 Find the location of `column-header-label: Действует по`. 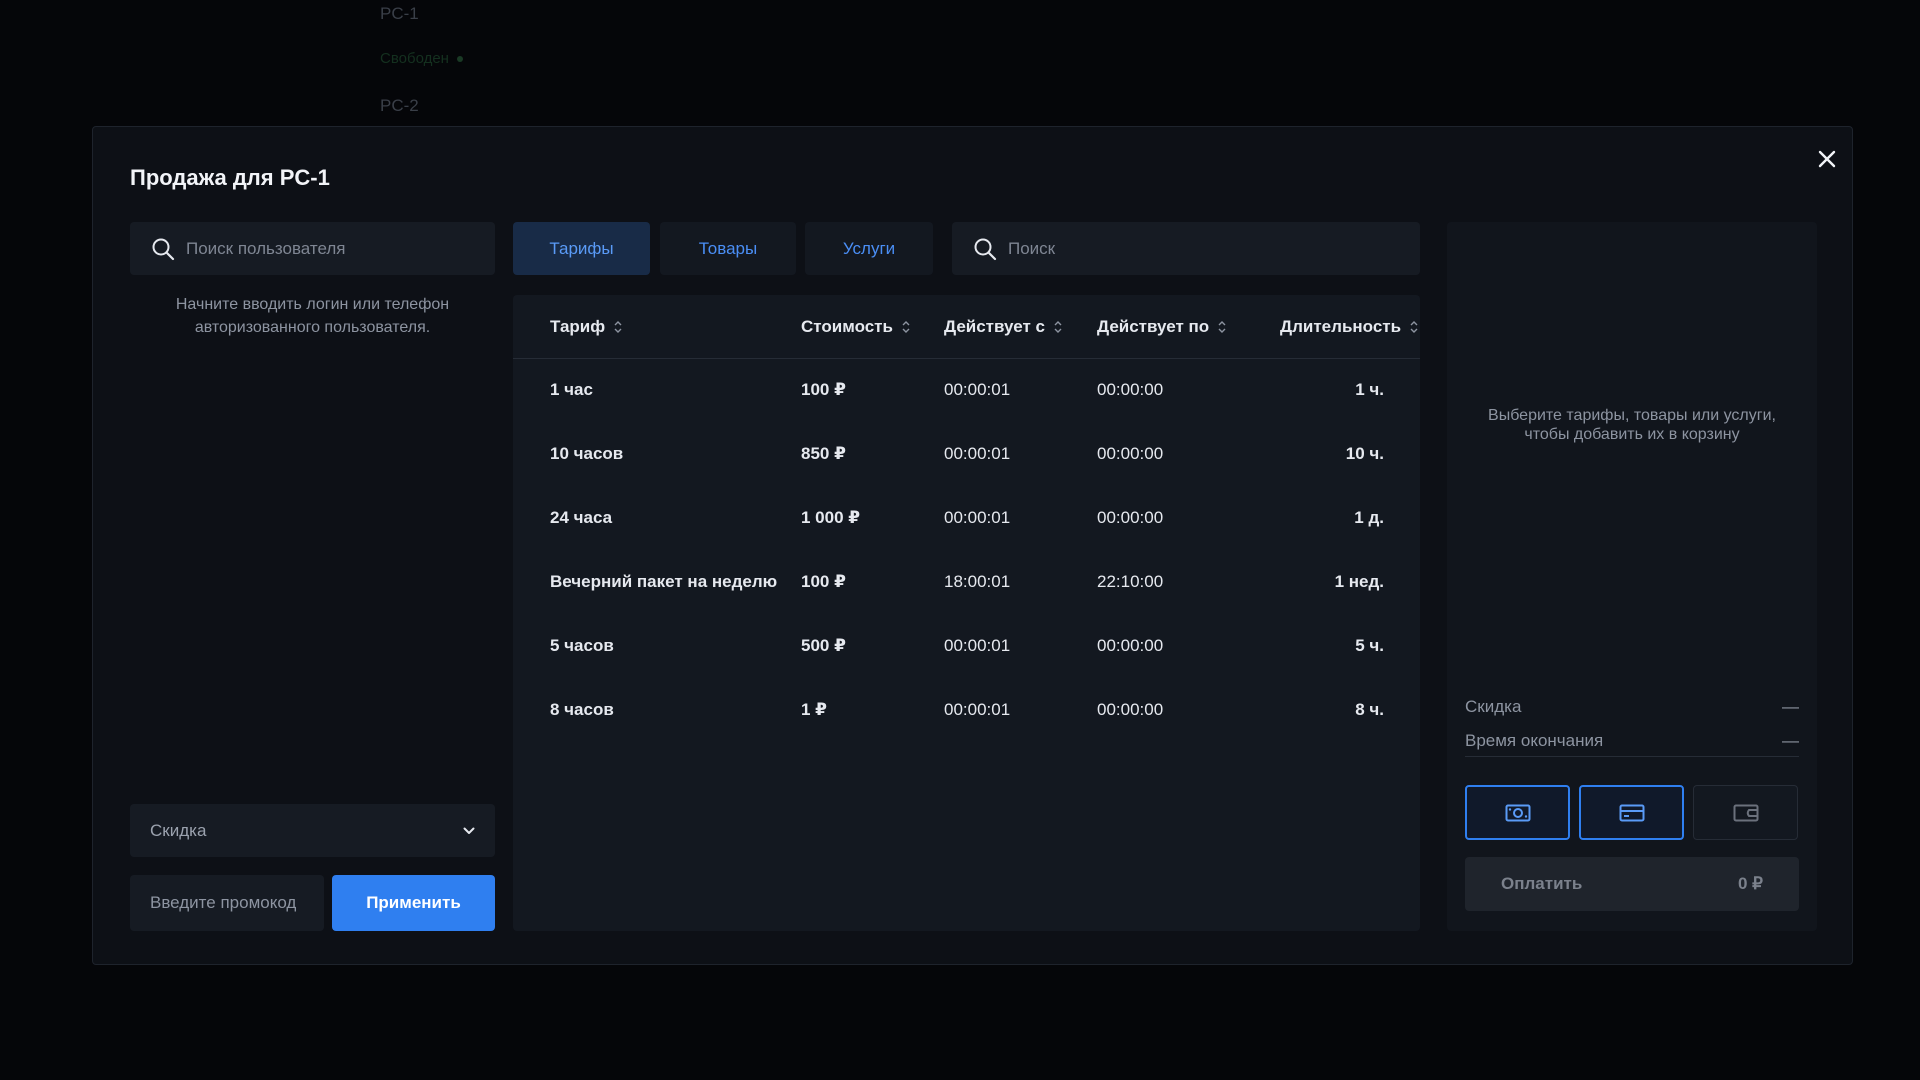

column-header-label: Действует по is located at coordinates (1153, 326).